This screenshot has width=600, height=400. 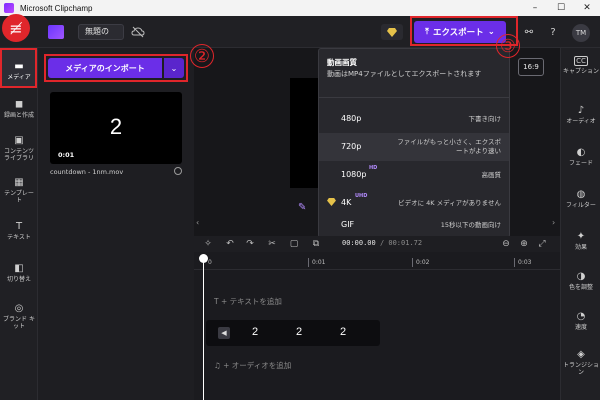 What do you see at coordinates (299, 332) in the screenshot?
I see `clip-frame-label: 2` at bounding box center [299, 332].